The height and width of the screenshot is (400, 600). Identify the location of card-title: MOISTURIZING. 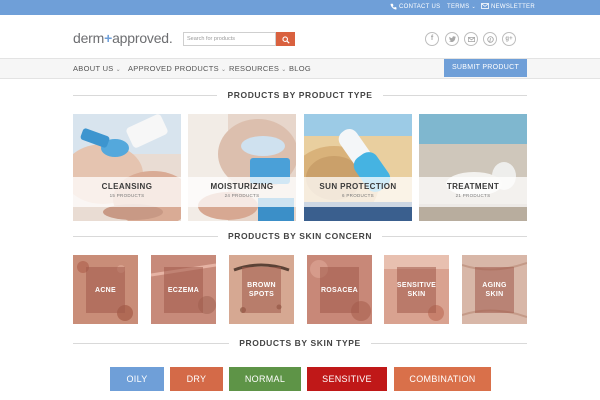
(242, 186).